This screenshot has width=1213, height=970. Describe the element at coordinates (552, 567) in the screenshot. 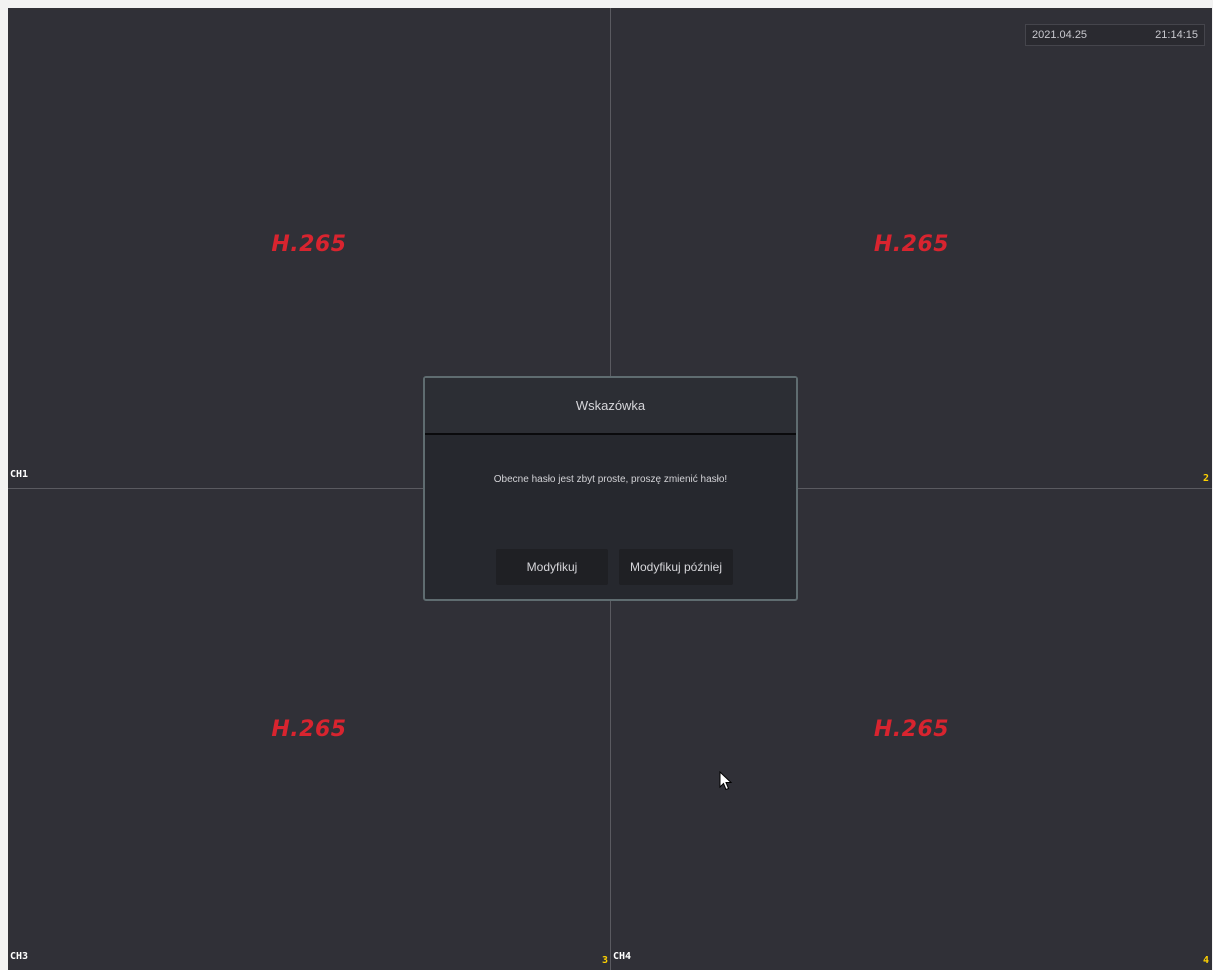

I see `modify-button: Modyfikuj` at that location.